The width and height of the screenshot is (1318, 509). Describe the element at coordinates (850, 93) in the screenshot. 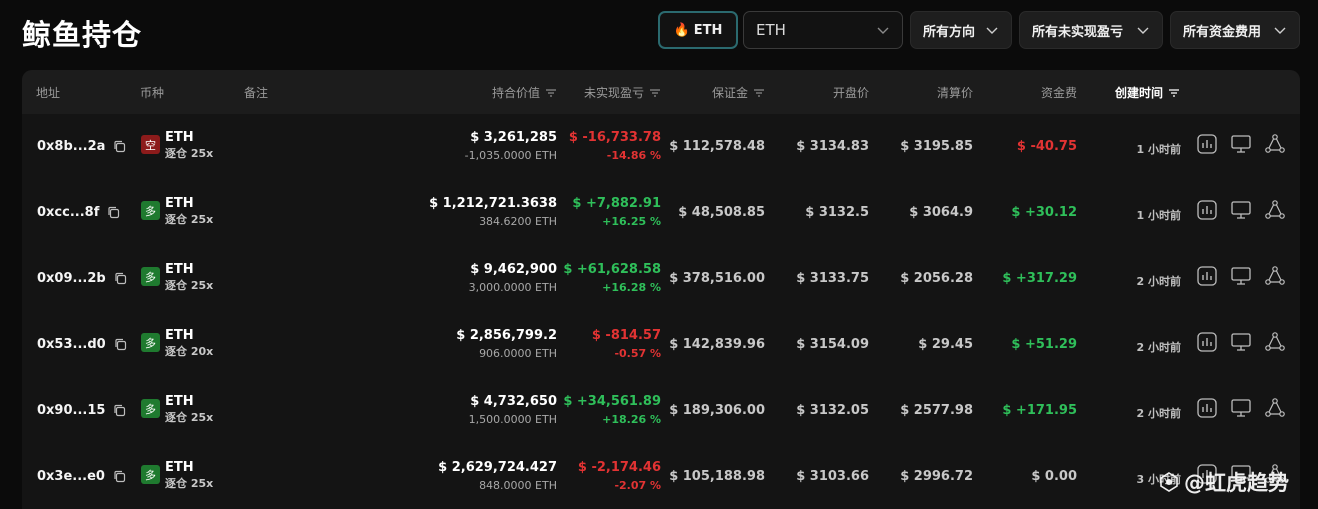

I see `header-open-price: 开盘价` at that location.